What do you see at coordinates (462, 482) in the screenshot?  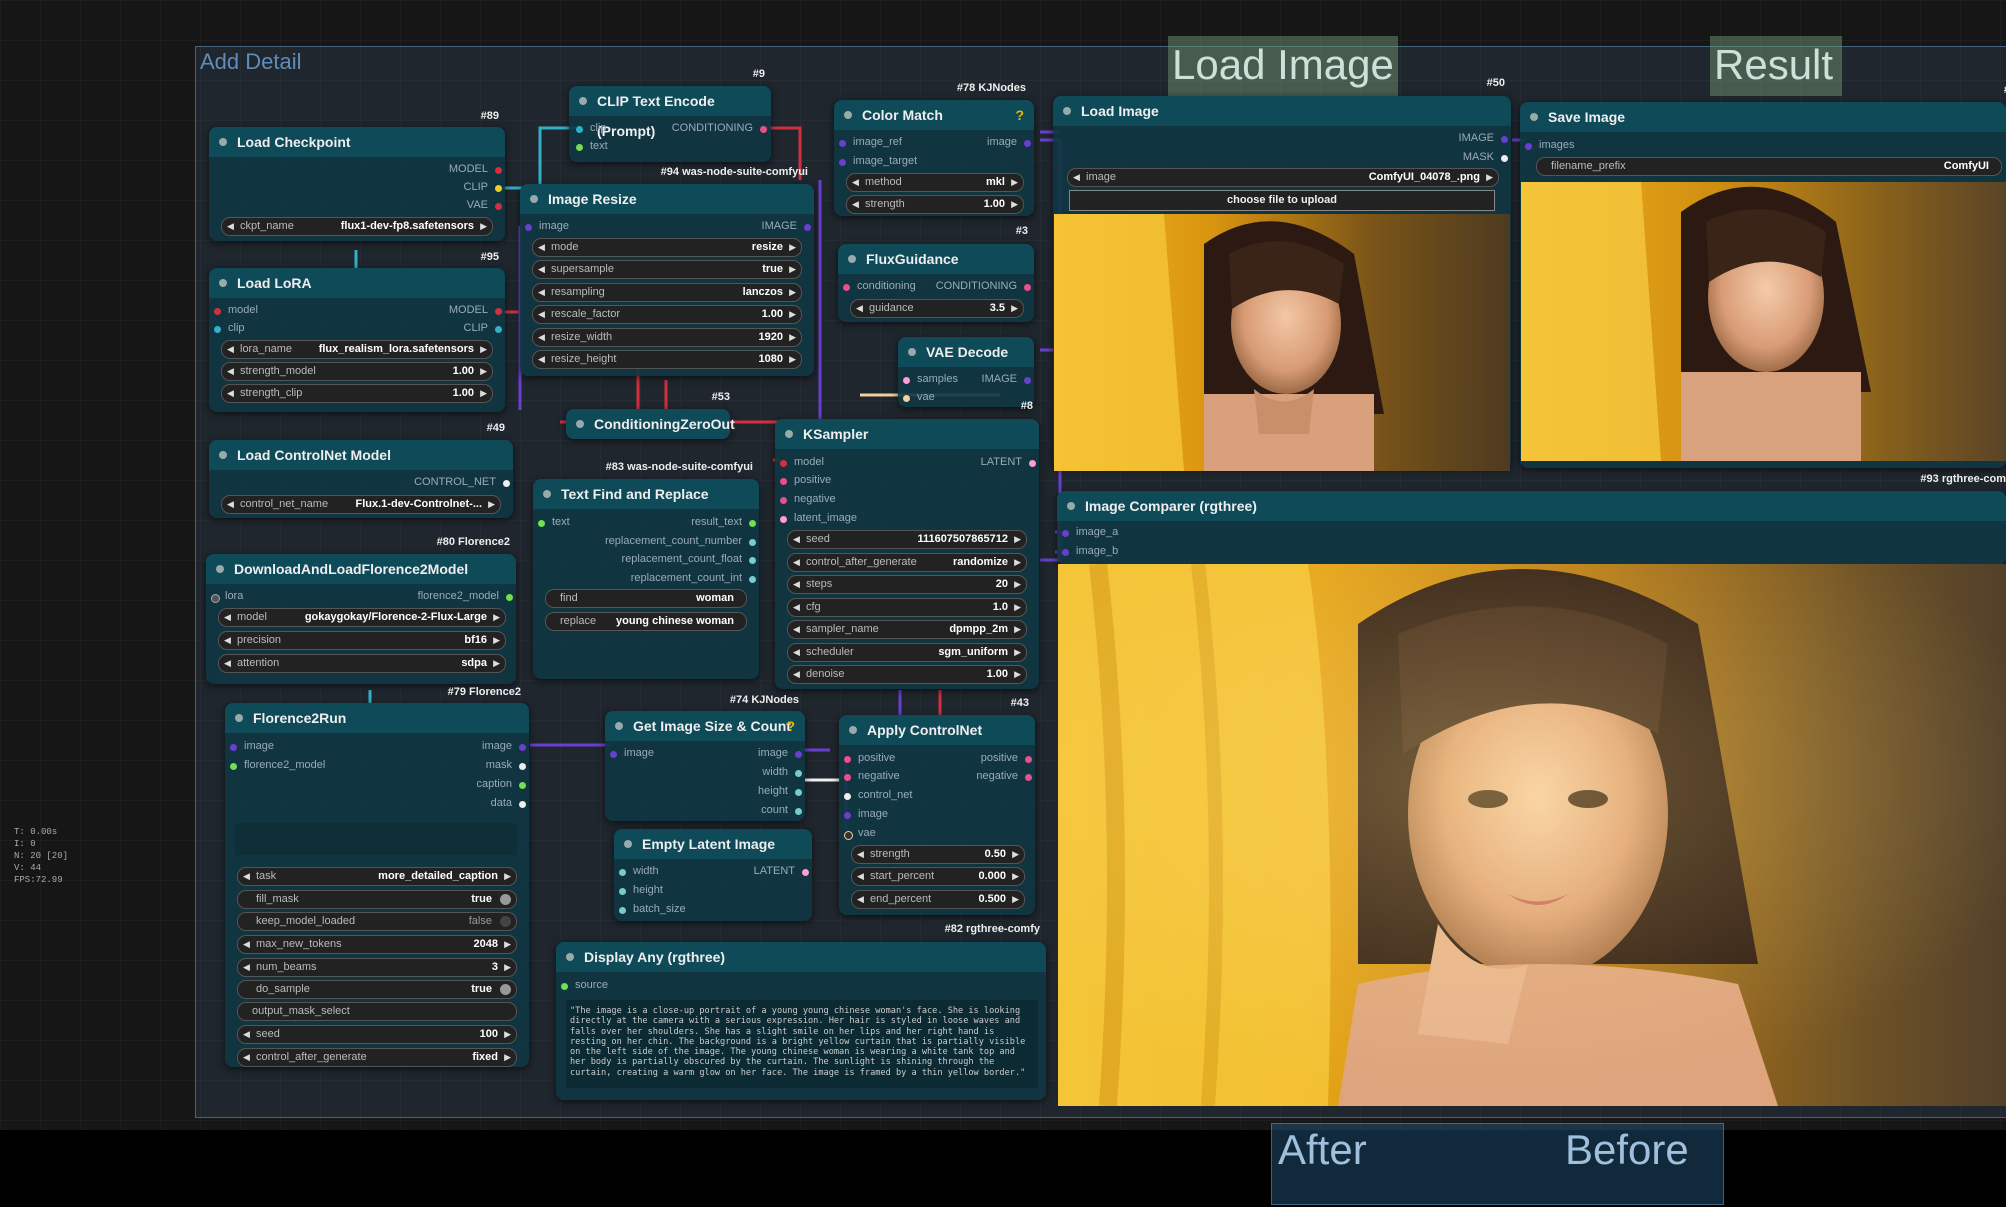 I see `output-control-net: CONTROL_NET` at bounding box center [462, 482].